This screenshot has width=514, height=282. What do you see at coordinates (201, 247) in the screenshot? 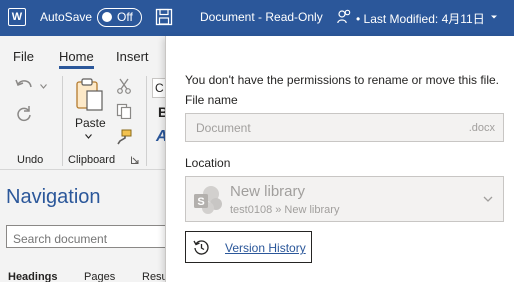
I see `history-icon` at bounding box center [201, 247].